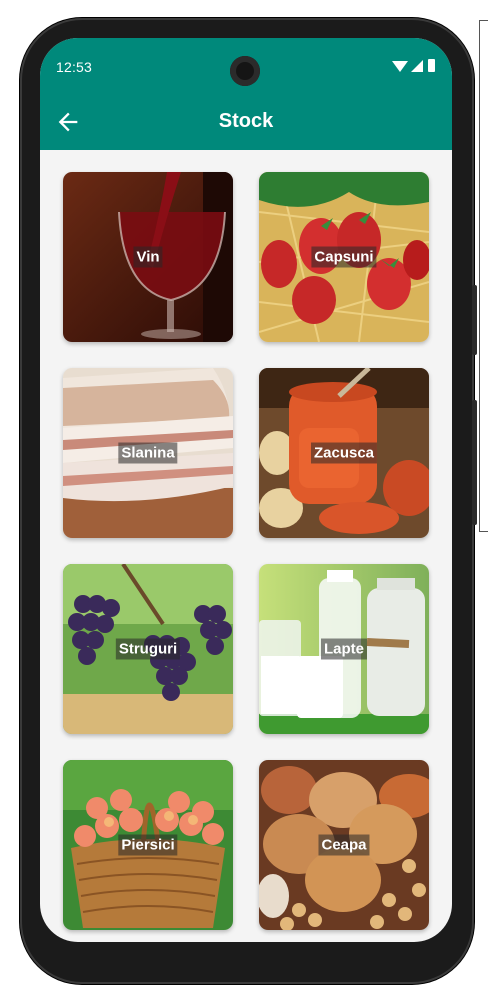 Image resolution: width=488 pixels, height=988 pixels. I want to click on product-card-zacusca: Zacusca, so click(344, 453).